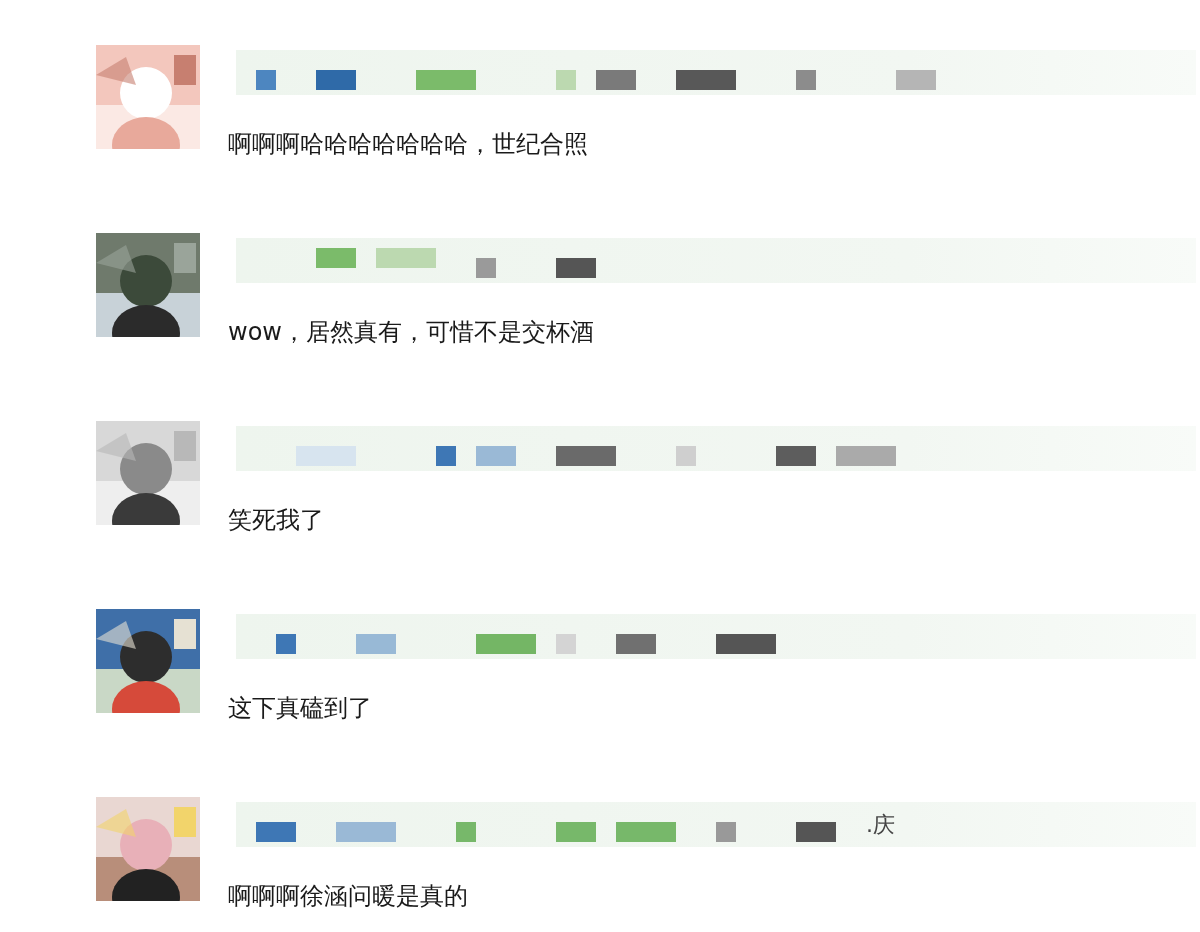 The height and width of the screenshot is (932, 1200). I want to click on comment-text: 这下真磕到了, so click(300, 708).